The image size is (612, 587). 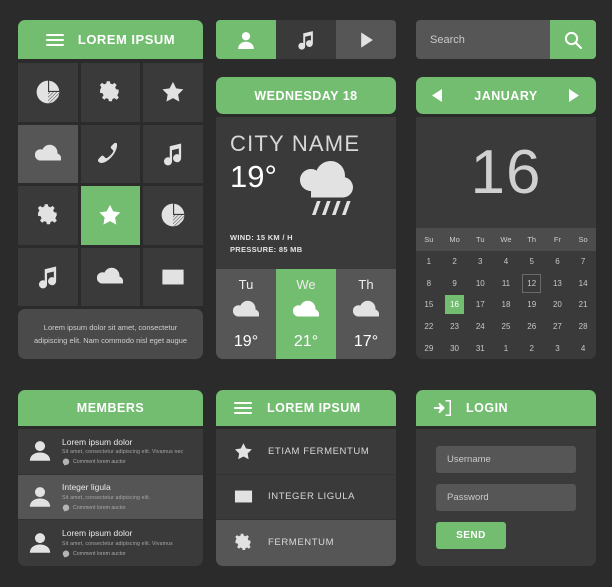 What do you see at coordinates (480, 348) in the screenshot?
I see `calendar-day: 31` at bounding box center [480, 348].